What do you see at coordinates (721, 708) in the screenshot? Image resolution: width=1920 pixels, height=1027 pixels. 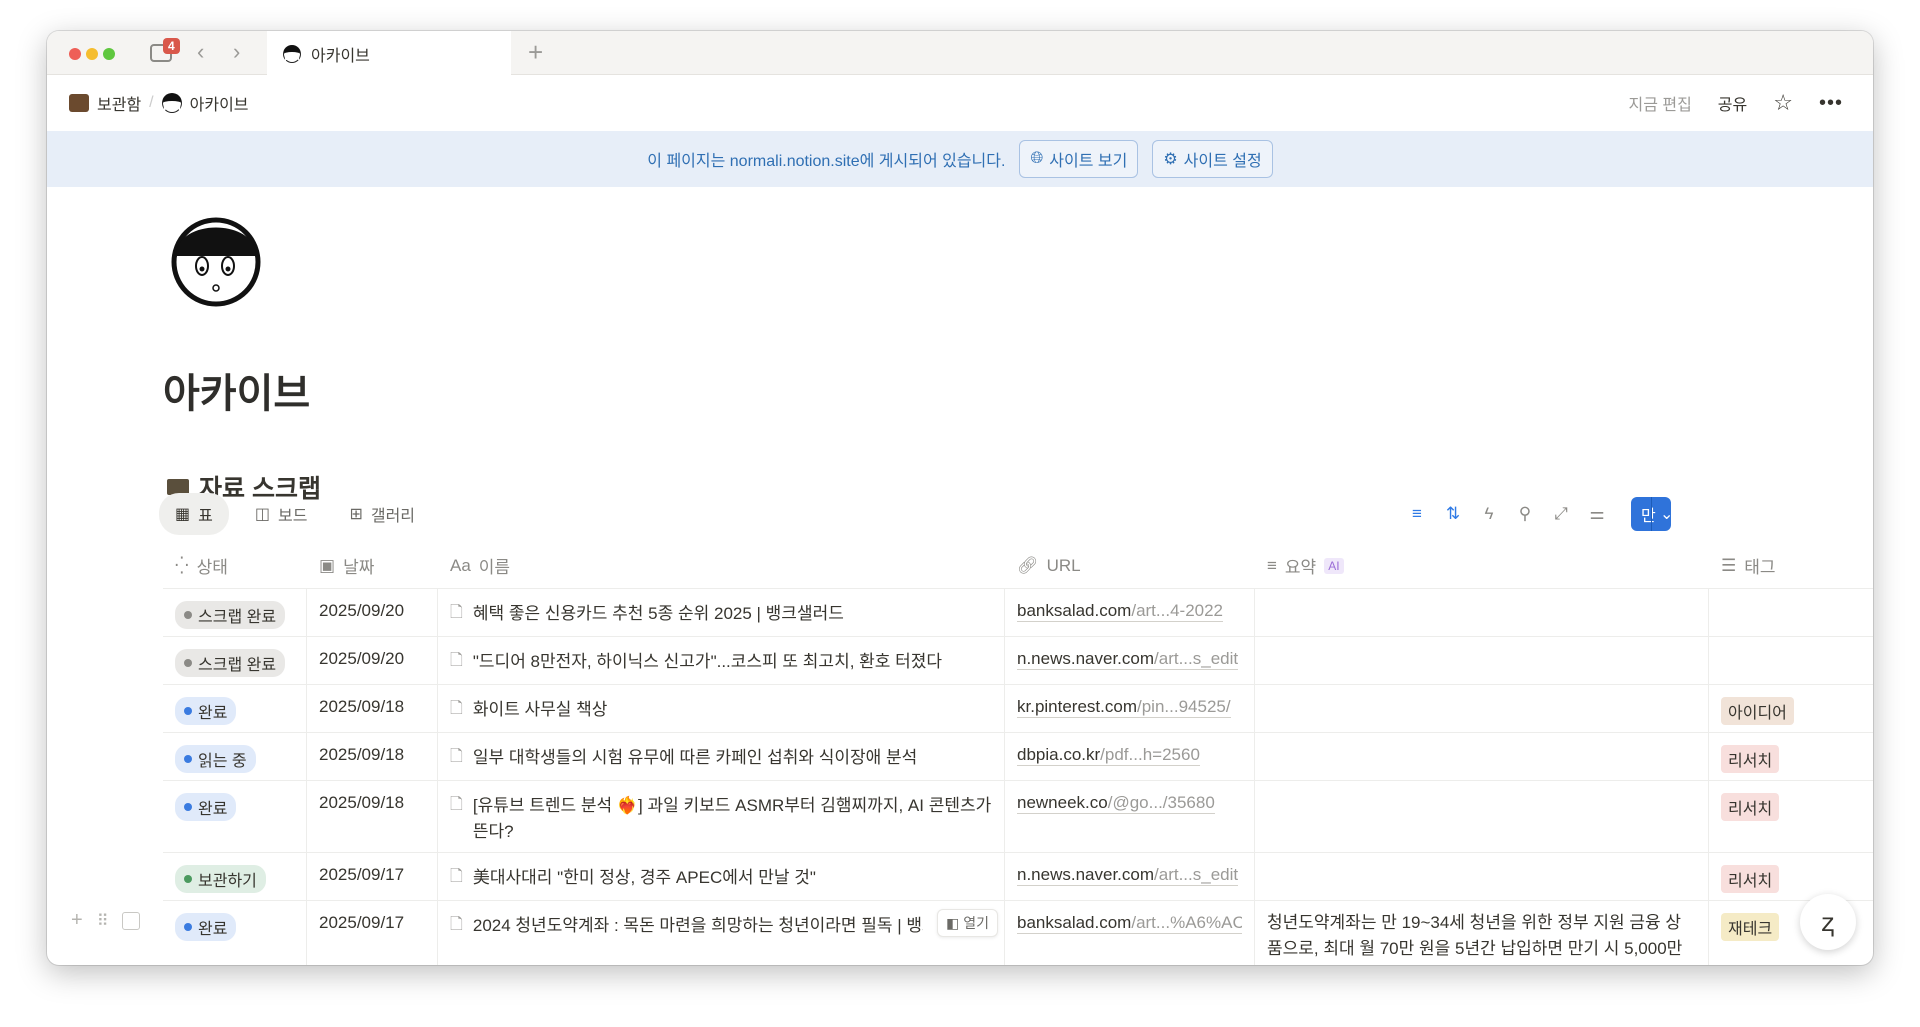 I see `name-cell: 🗋 화이트 사무실 책상` at bounding box center [721, 708].